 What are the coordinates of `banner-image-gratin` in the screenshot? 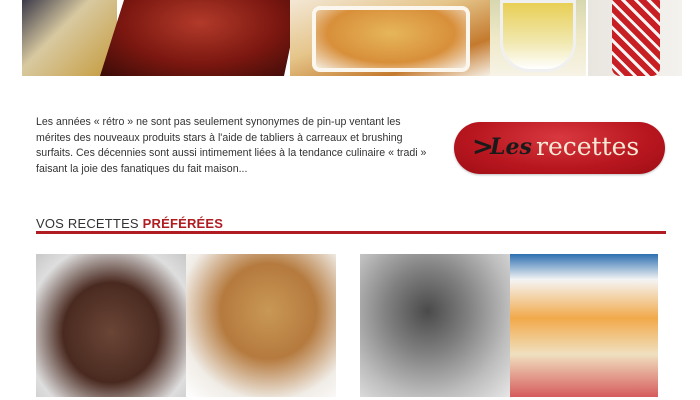 It's located at (390, 38).